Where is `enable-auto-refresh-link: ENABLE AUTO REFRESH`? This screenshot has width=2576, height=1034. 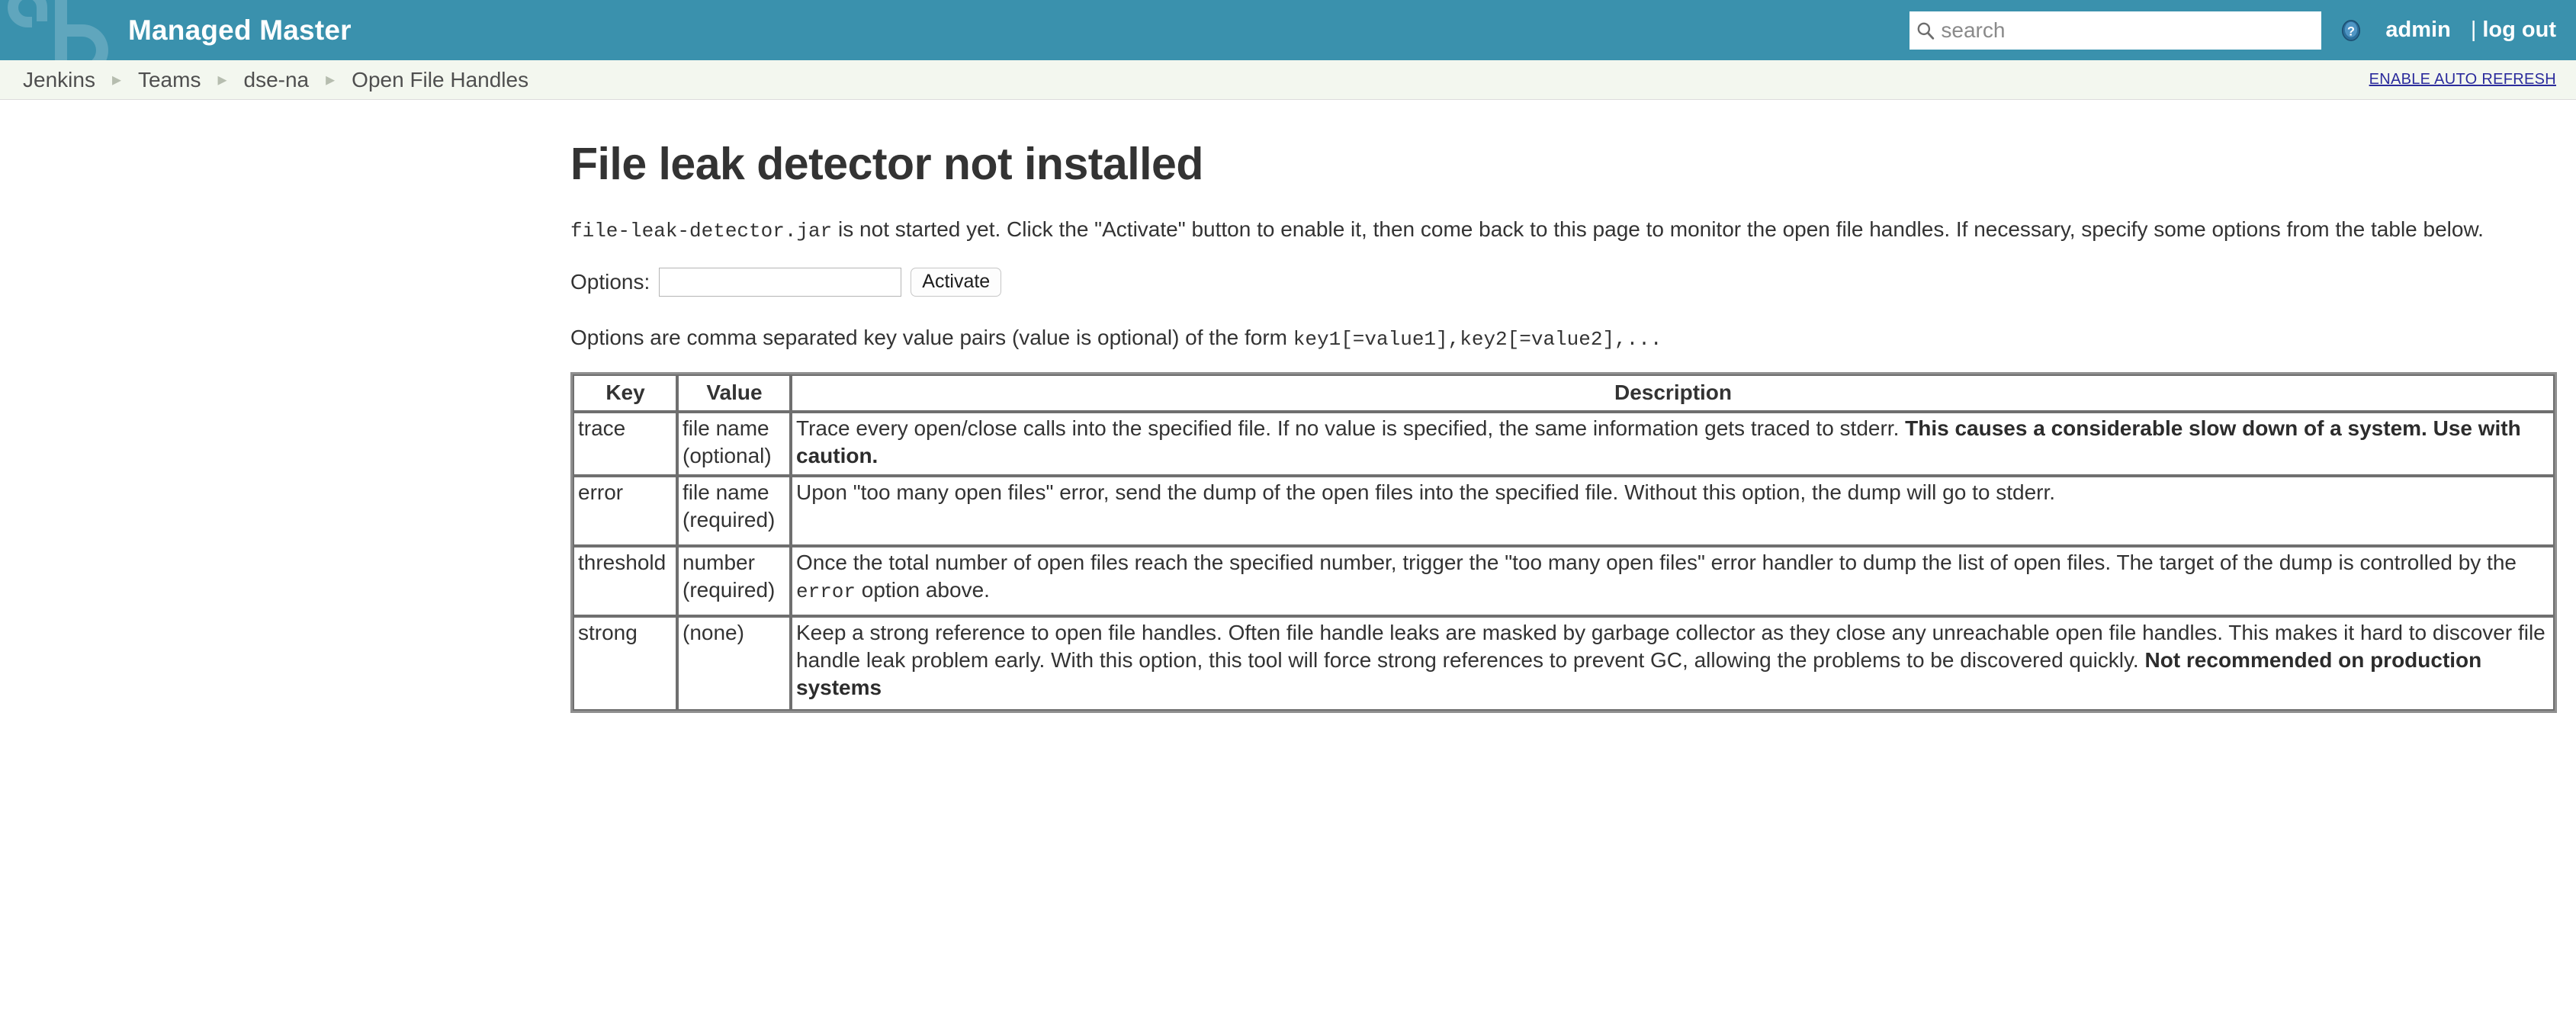
enable-auto-refresh-link: ENABLE AUTO REFRESH is located at coordinates (2462, 79).